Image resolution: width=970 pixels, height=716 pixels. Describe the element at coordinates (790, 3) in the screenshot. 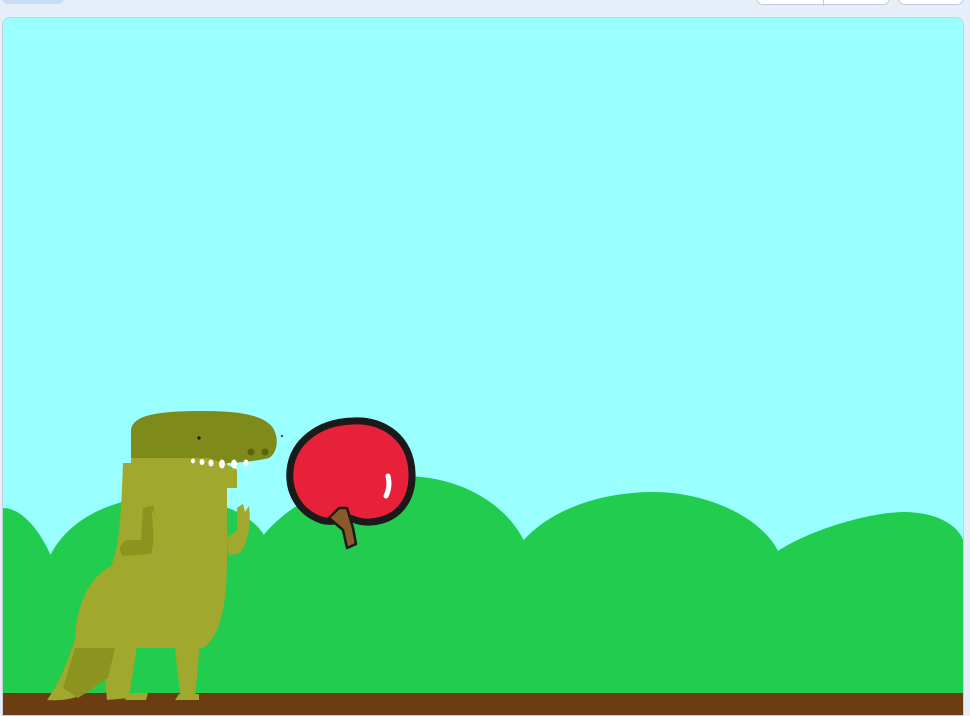

I see `small-stage-button` at that location.